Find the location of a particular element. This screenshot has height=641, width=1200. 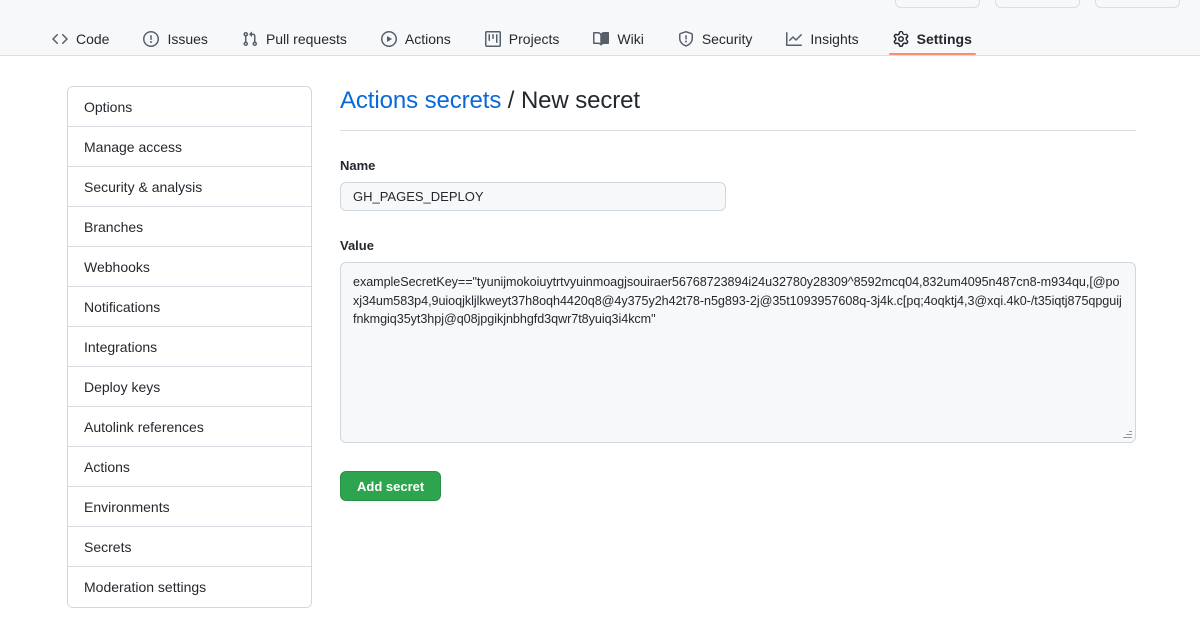

nav-item-label: Wiki is located at coordinates (630, 39).